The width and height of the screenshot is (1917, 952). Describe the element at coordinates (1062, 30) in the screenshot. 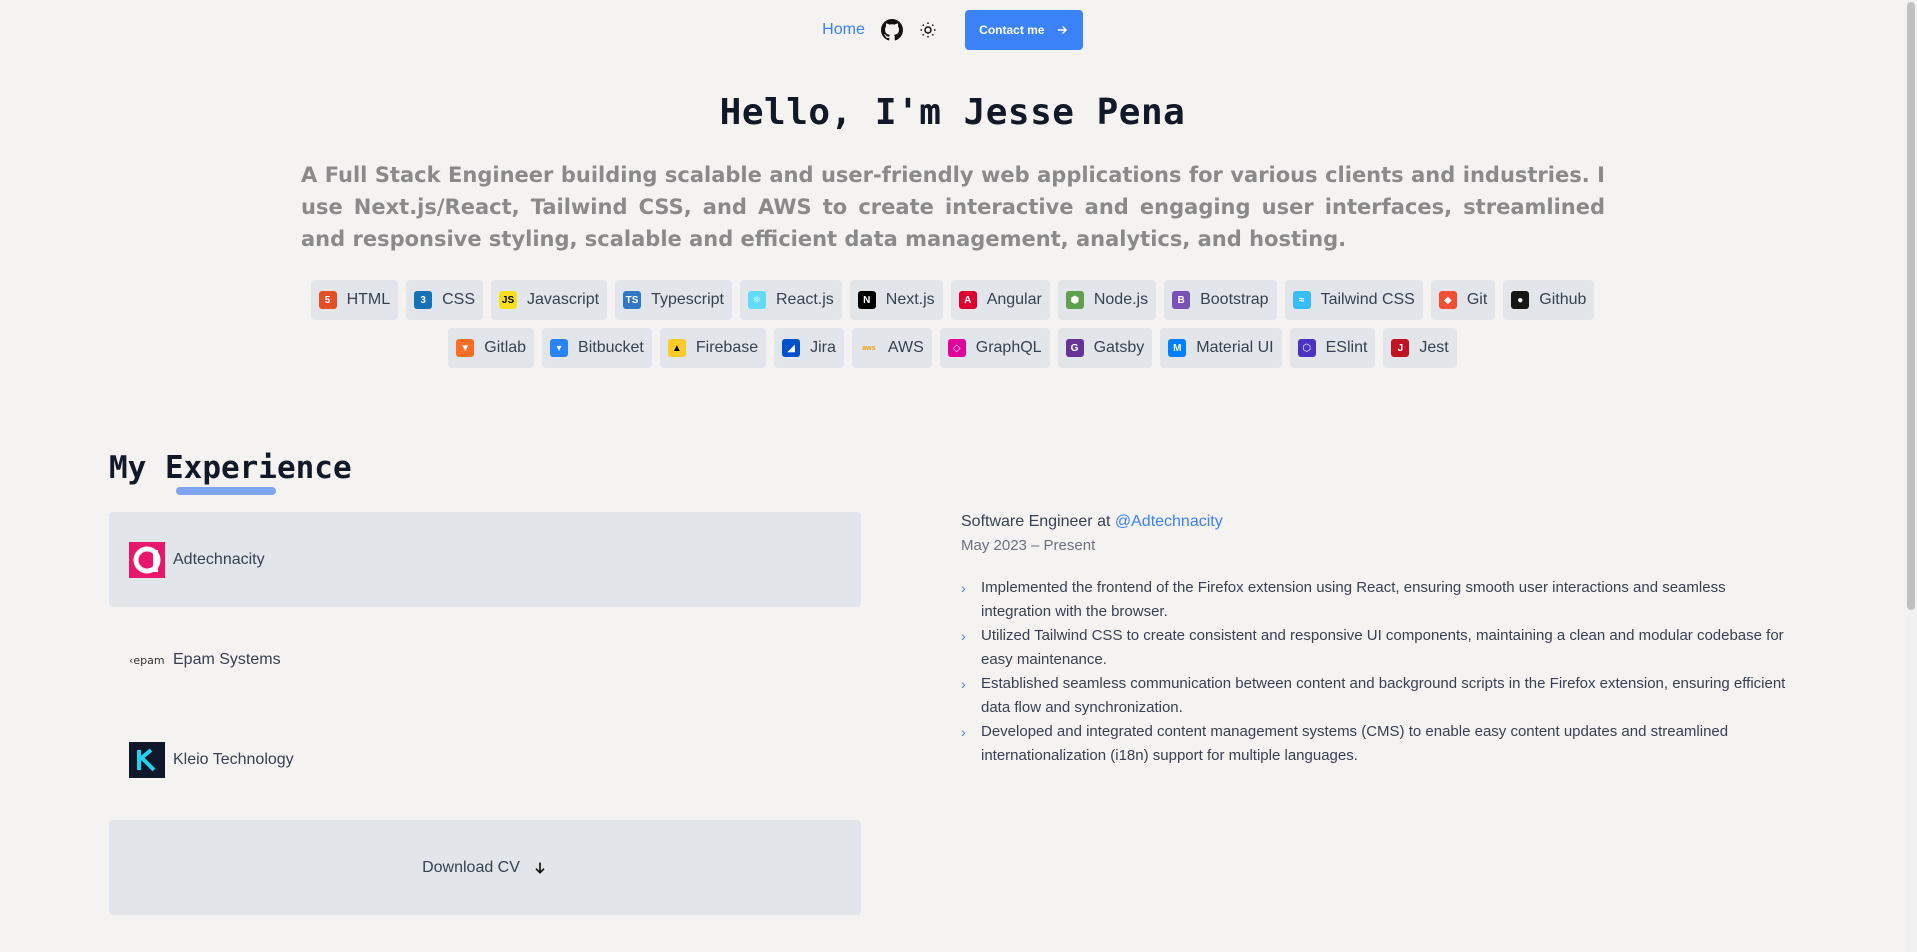

I see `arrow-right-icon` at that location.